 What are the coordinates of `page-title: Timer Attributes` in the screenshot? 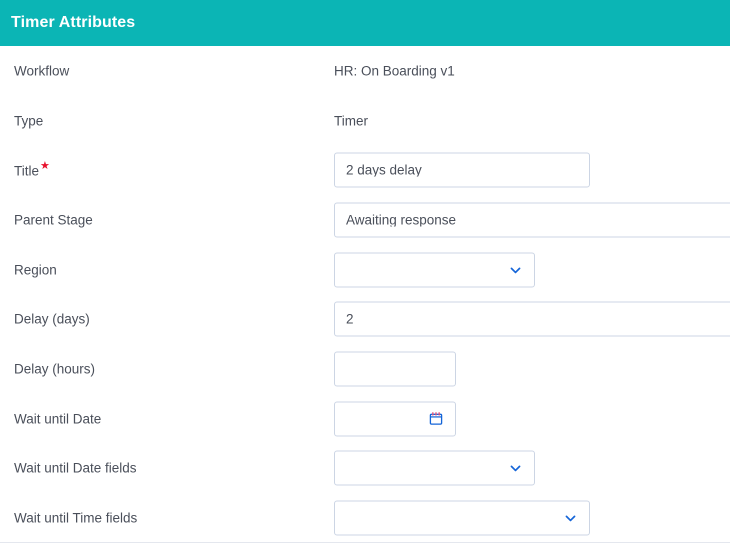 It's located at (73, 22).